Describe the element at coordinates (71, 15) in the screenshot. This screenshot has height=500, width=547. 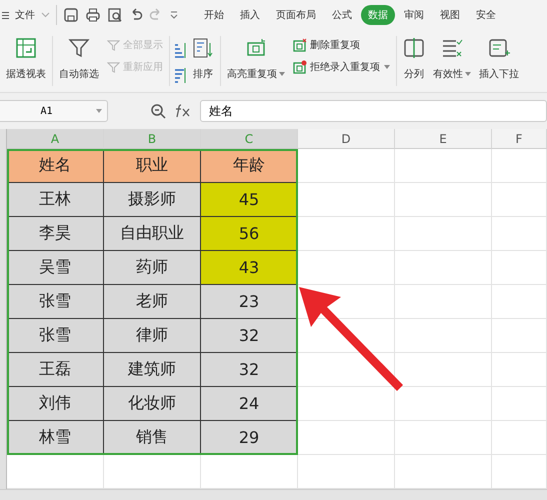
I see `save-icon` at that location.